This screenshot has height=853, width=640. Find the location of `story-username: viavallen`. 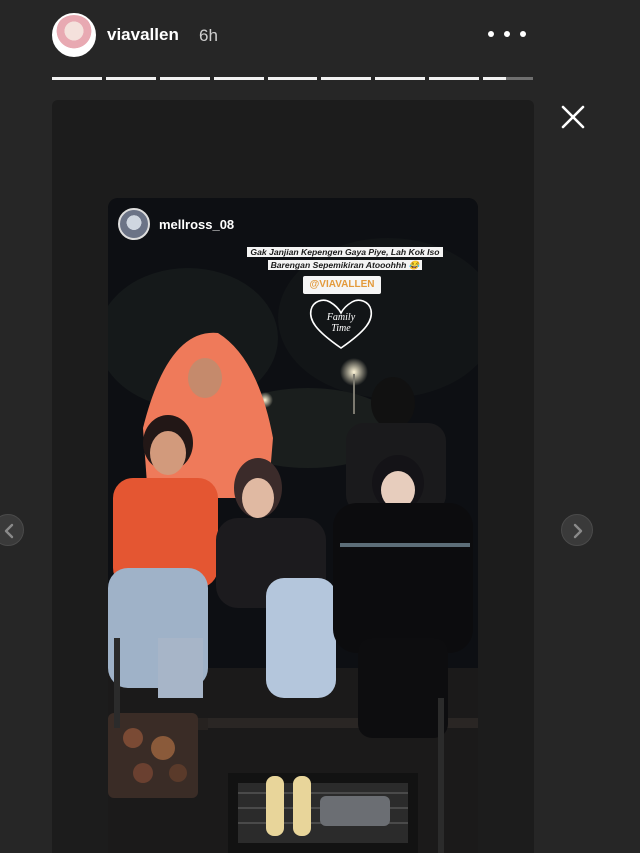

story-username: viavallen is located at coordinates (143, 35).